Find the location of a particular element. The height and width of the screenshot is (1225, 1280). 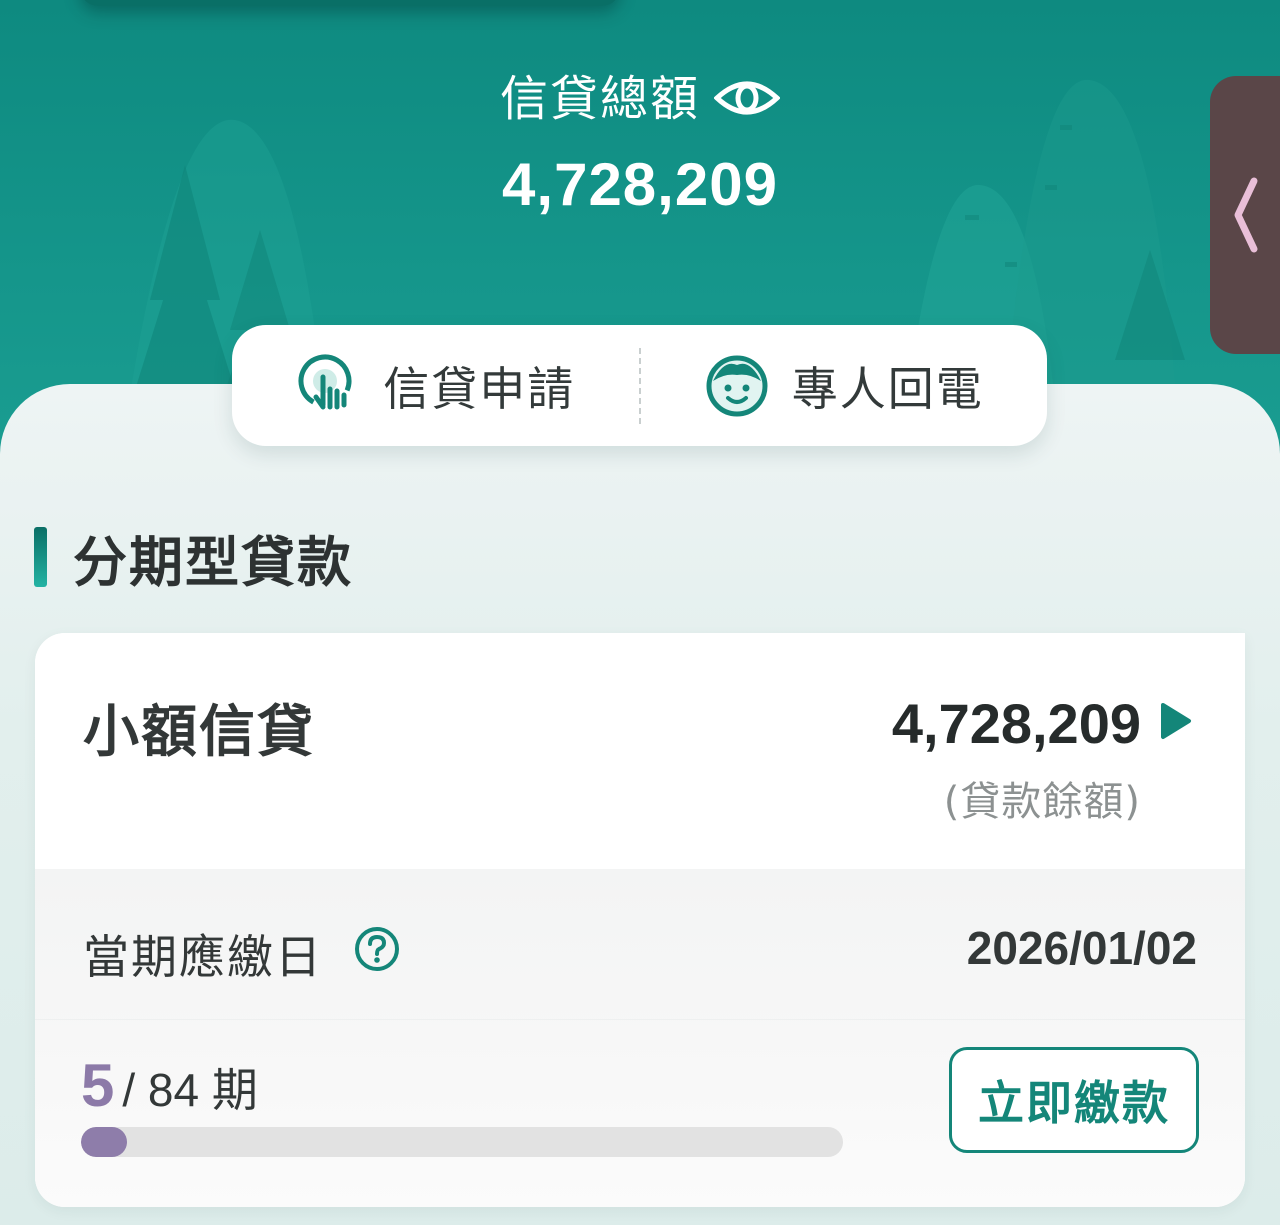

quick-action-bar: 信貸申請 專人回電 is located at coordinates (639, 385).